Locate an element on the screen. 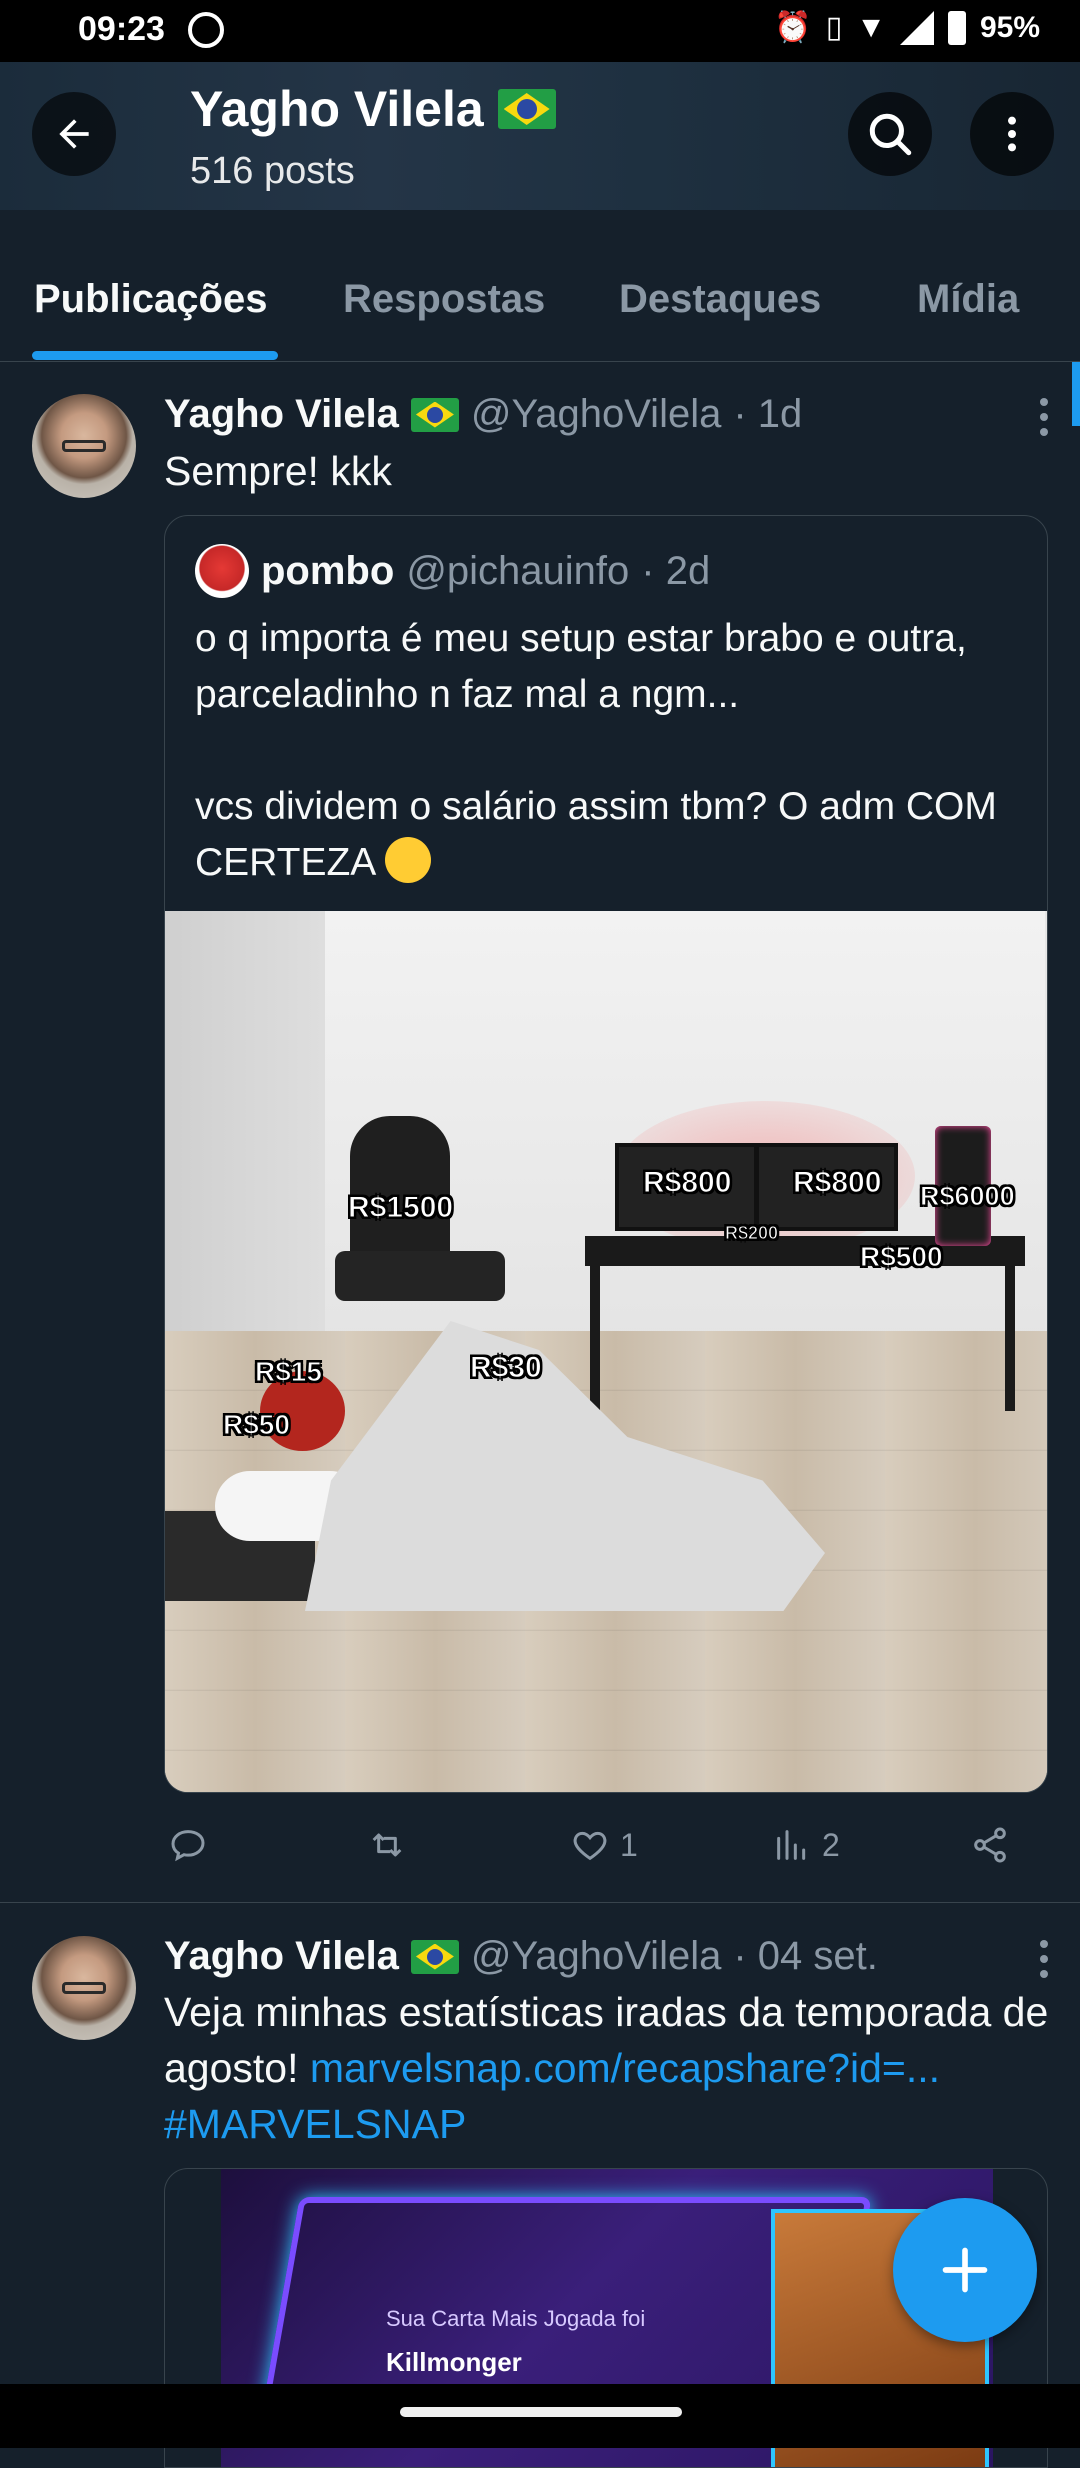 This screenshot has height=2468, width=1080. like-button: 1 is located at coordinates (604, 1845).